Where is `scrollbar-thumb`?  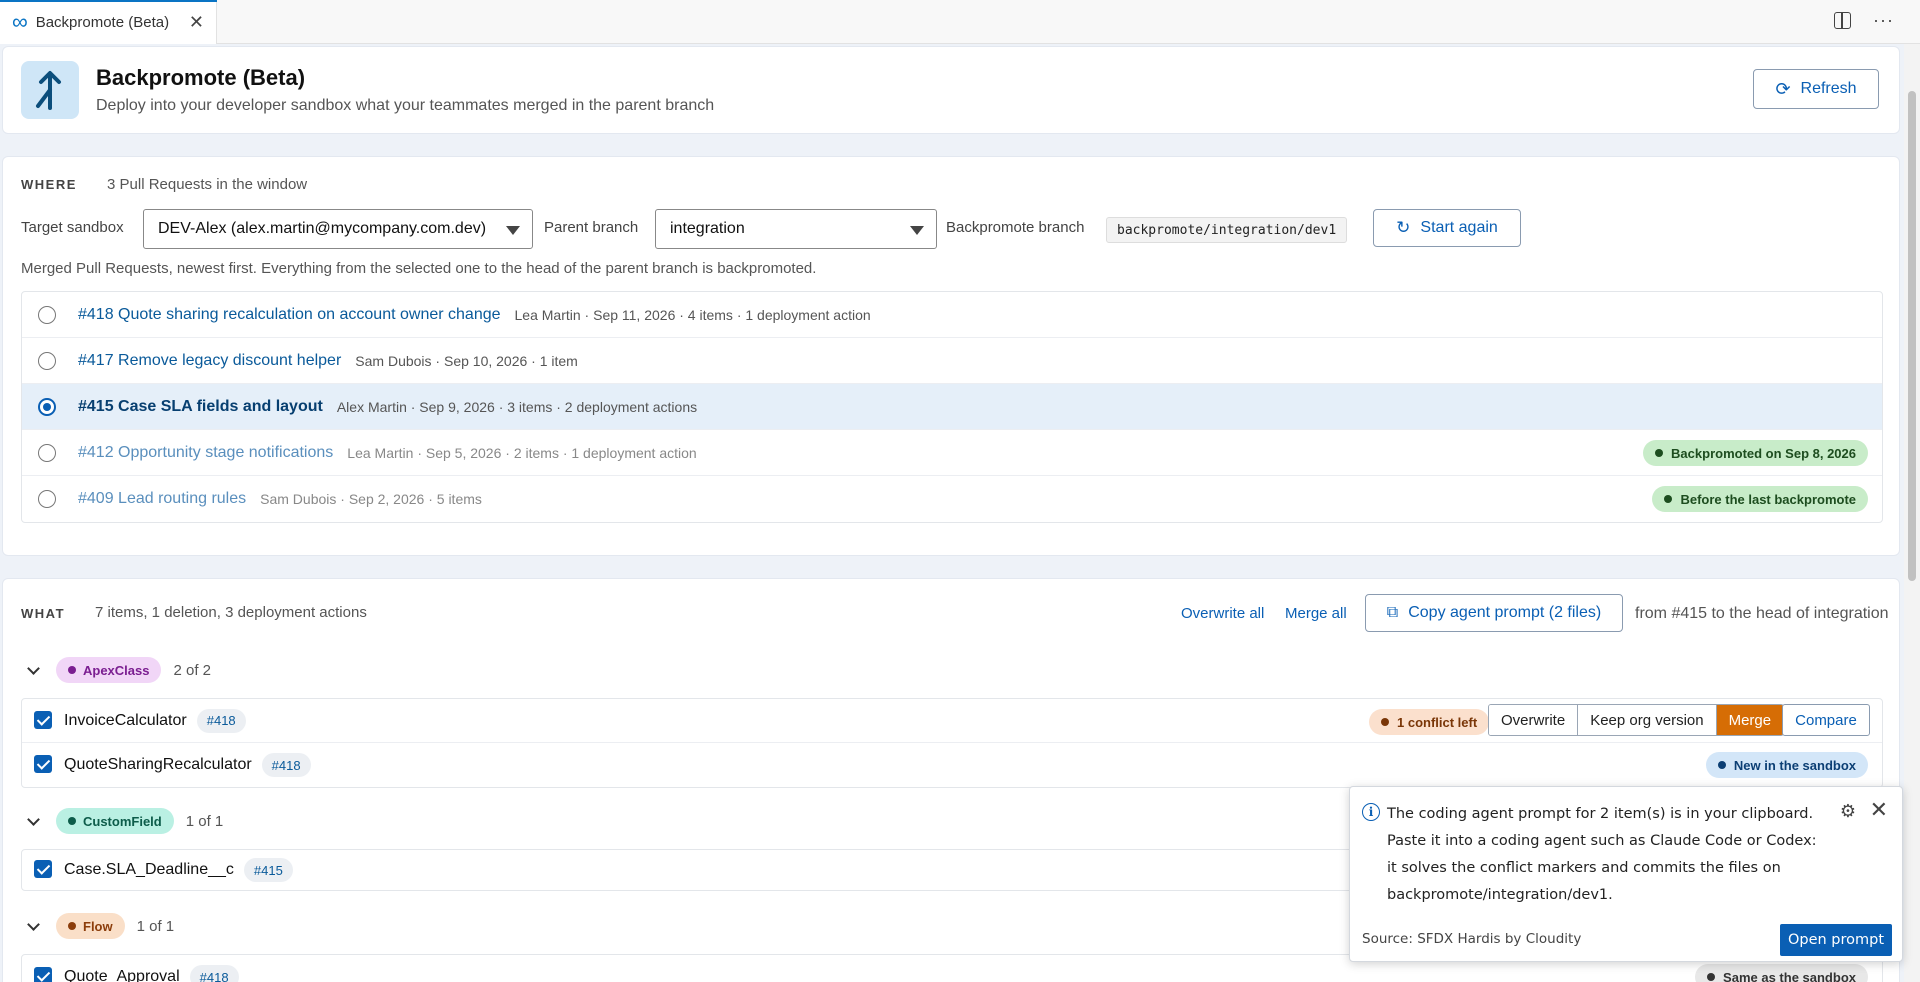
scrollbar-thumb is located at coordinates (1912, 336).